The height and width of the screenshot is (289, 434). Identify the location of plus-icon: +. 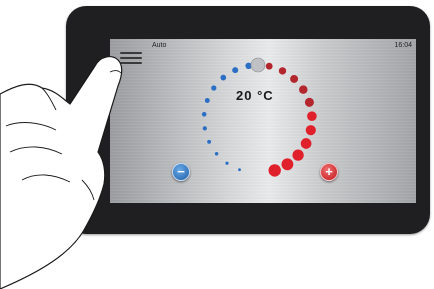
(329, 171).